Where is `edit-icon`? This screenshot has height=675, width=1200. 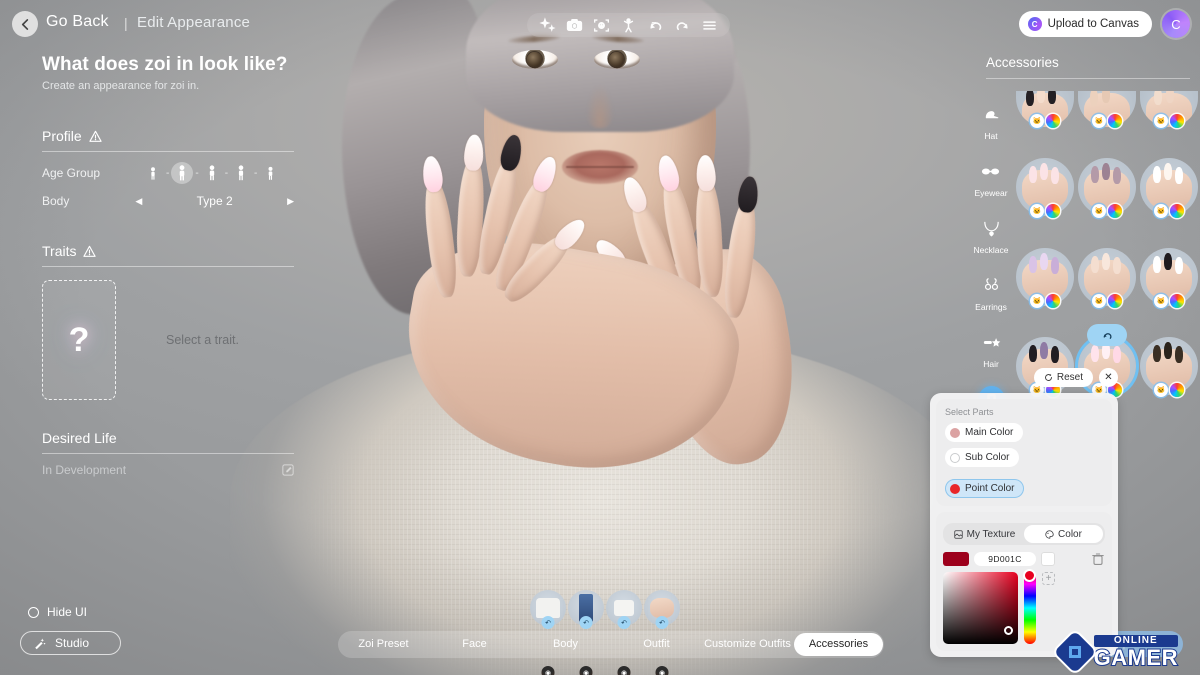
edit-icon is located at coordinates (288, 470).